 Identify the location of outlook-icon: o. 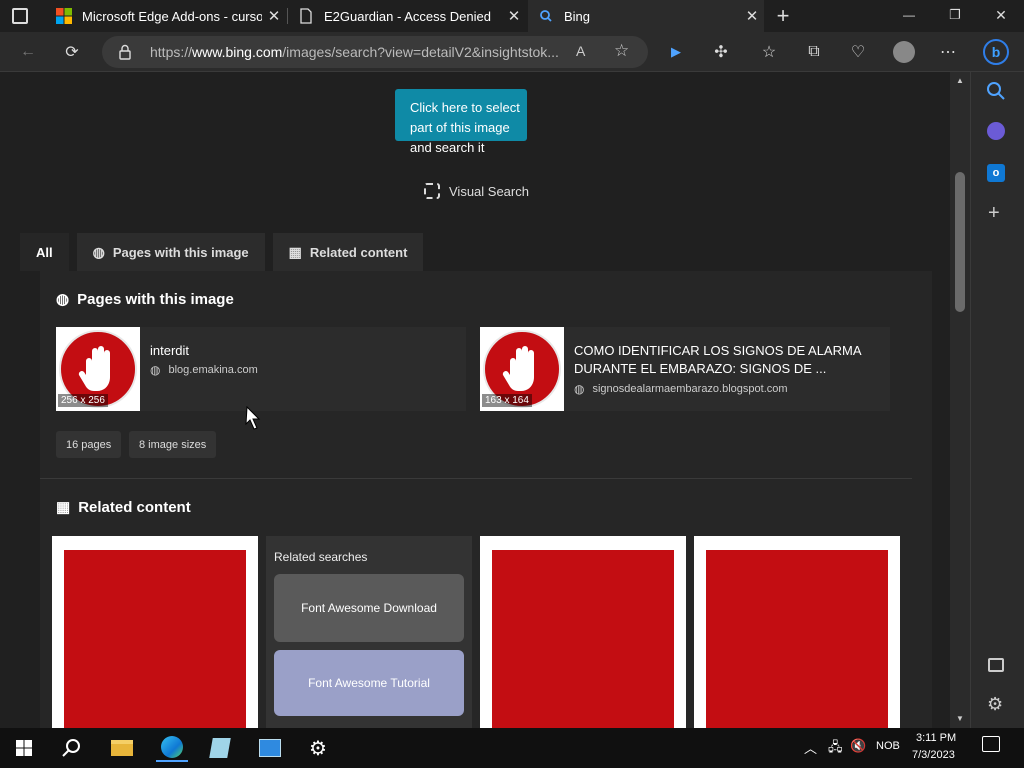
(996, 173).